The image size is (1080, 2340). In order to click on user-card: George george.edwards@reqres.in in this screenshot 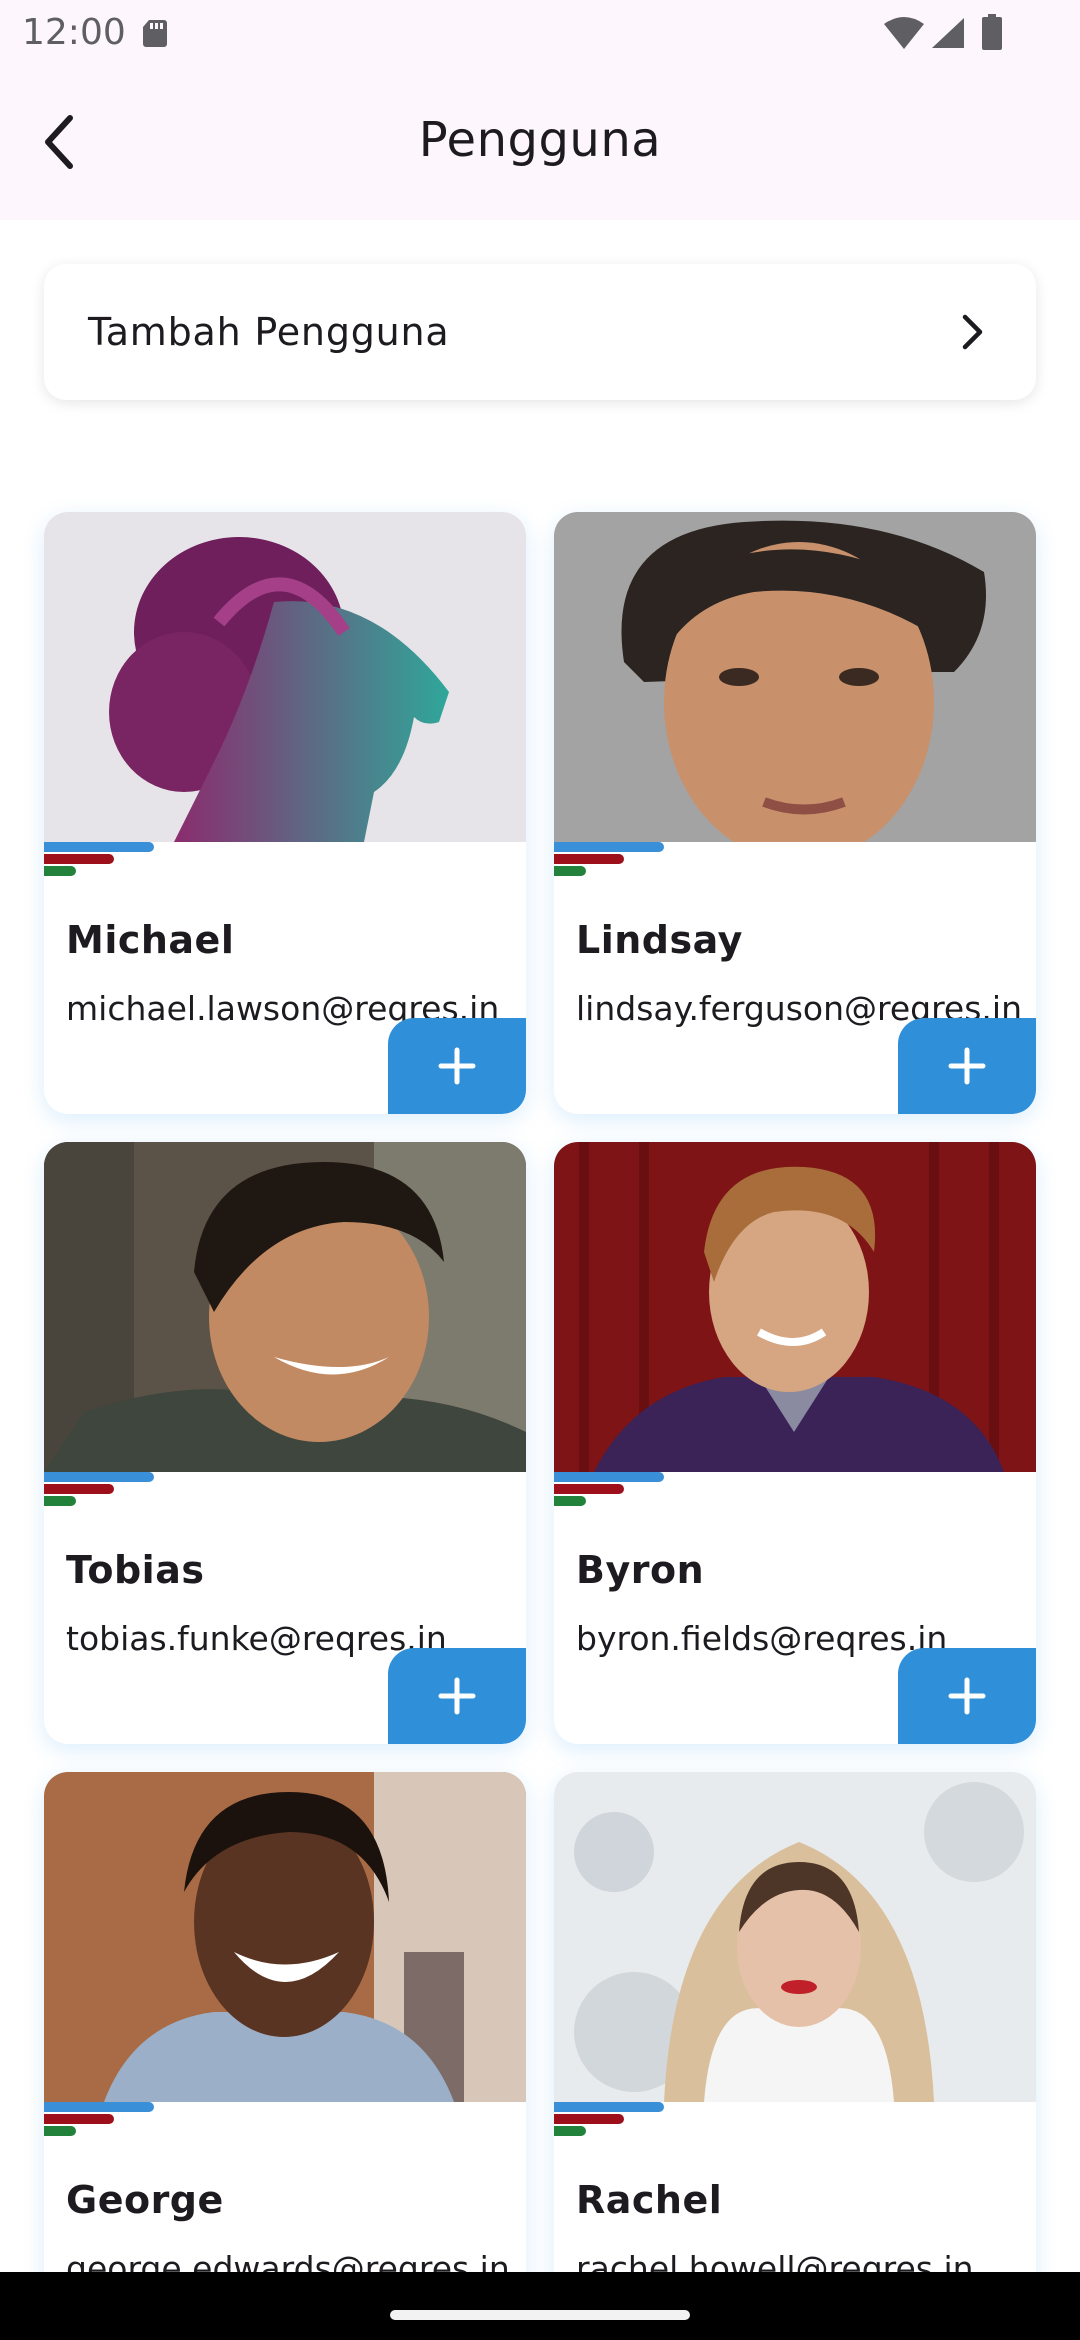, I will do `click(285, 2056)`.